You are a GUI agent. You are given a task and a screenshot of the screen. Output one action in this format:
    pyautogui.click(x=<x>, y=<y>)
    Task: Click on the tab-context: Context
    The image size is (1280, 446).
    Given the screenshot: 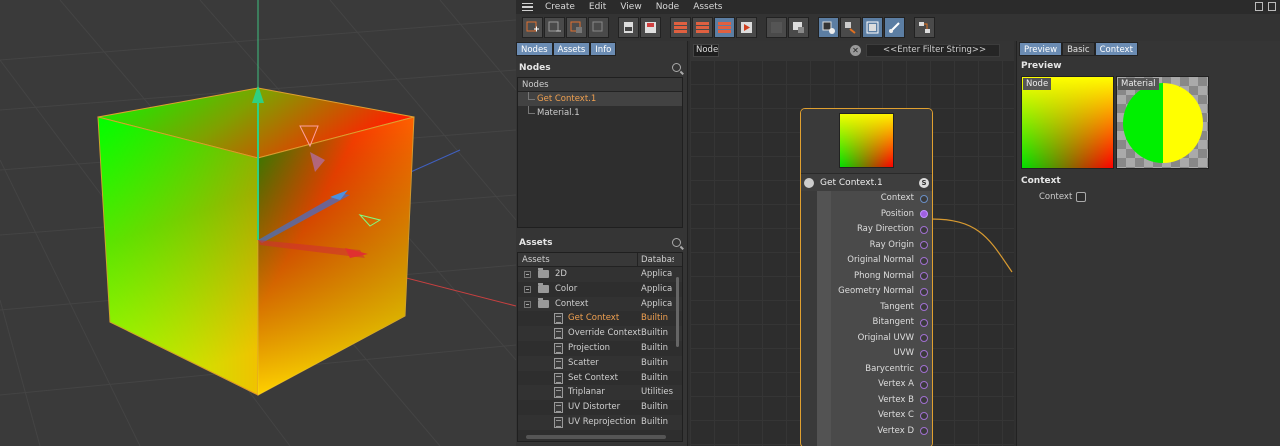 What is the action you would take?
    pyautogui.click(x=1116, y=49)
    